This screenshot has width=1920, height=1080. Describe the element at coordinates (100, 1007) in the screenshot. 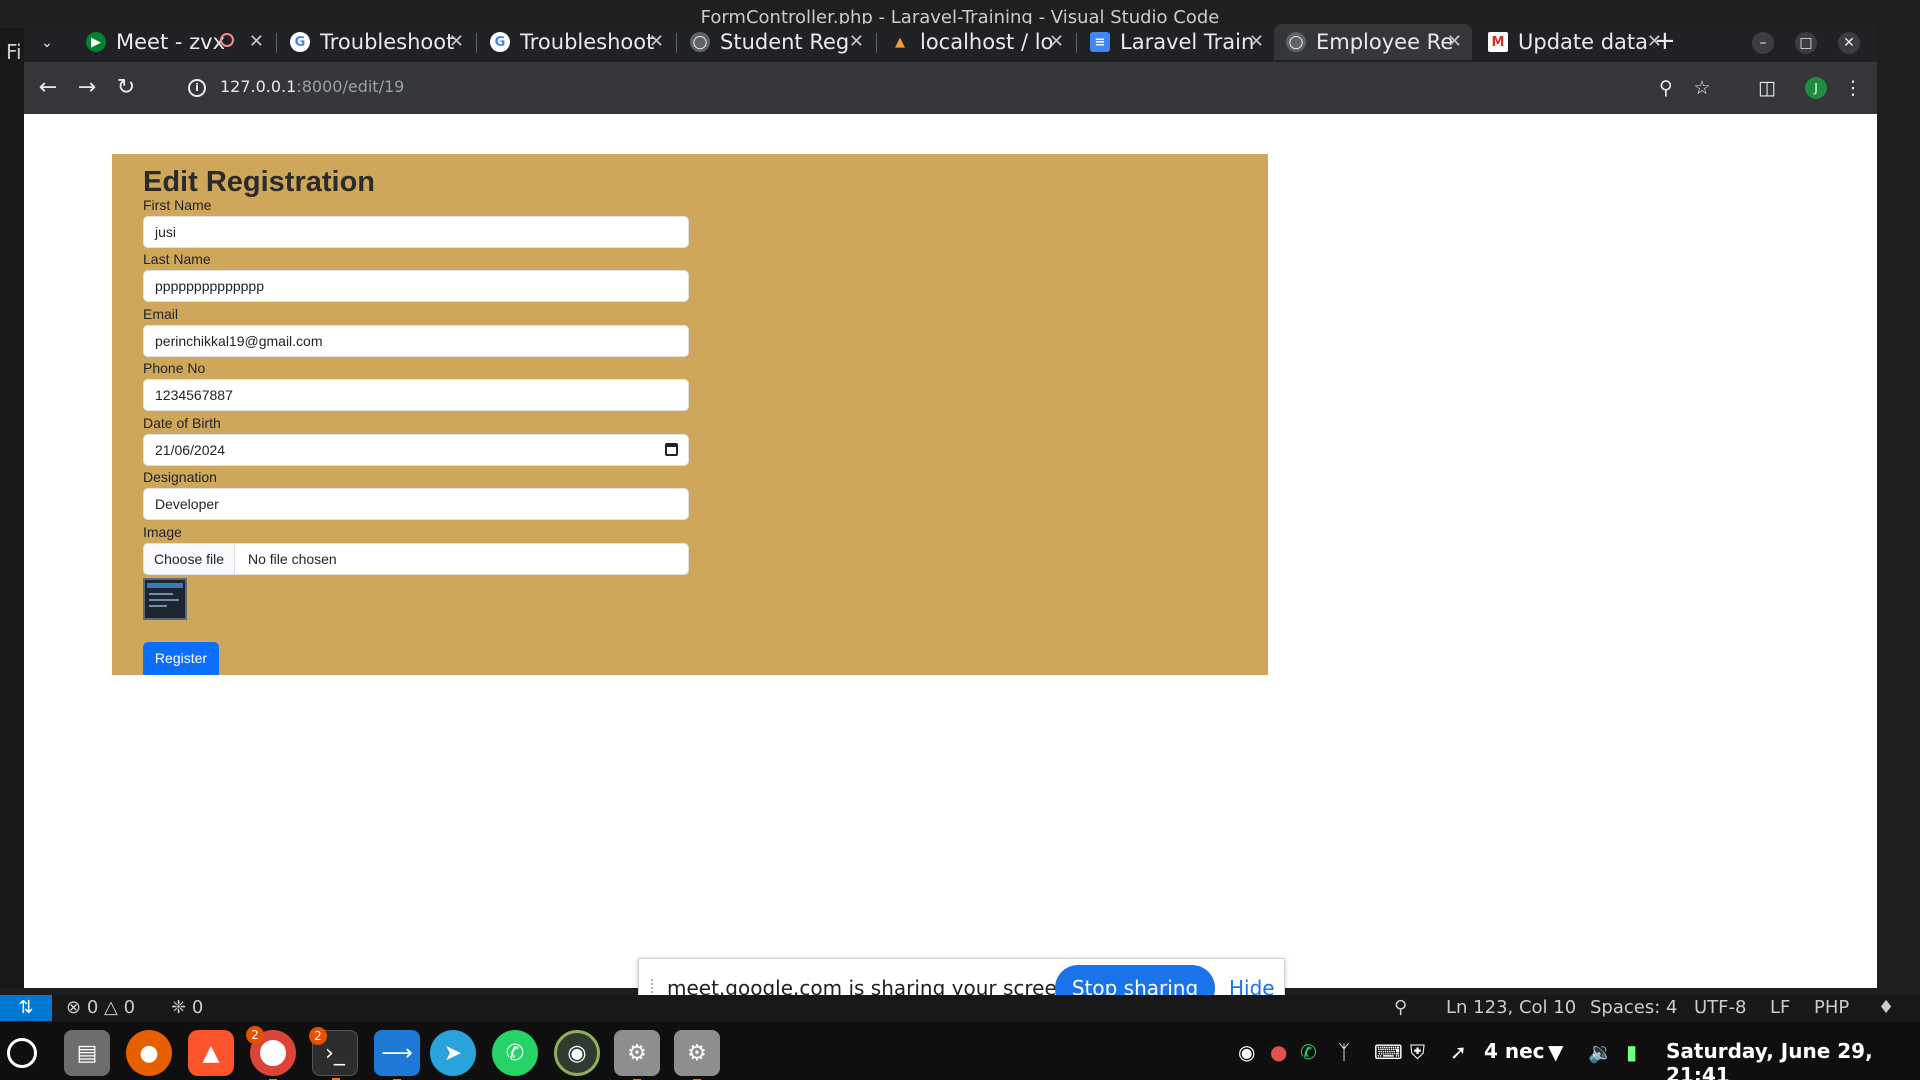

I see `problems-indicator: ⊗ 0 △ 0` at that location.